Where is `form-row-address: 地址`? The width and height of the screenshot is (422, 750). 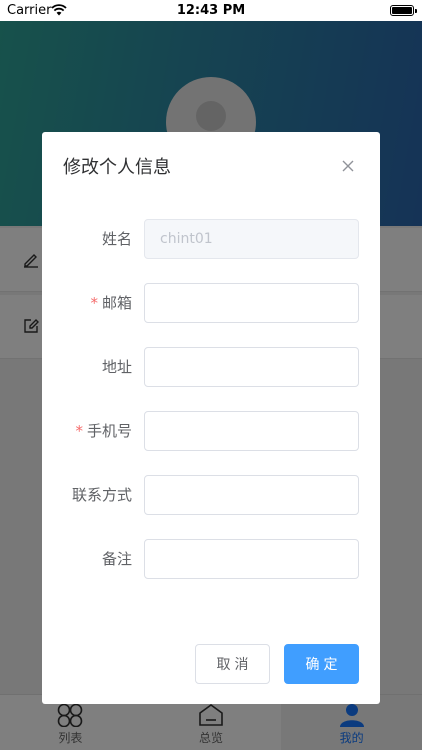
form-row-address: 地址 is located at coordinates (211, 367).